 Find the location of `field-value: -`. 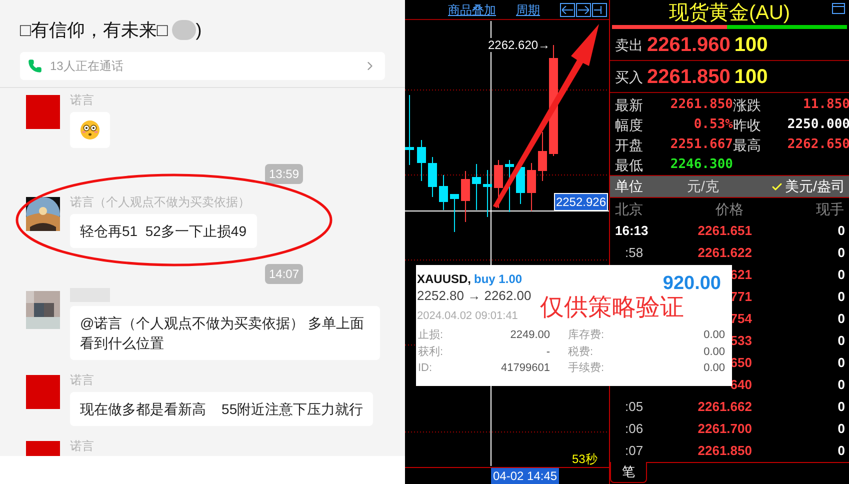

field-value: - is located at coordinates (547, 352).